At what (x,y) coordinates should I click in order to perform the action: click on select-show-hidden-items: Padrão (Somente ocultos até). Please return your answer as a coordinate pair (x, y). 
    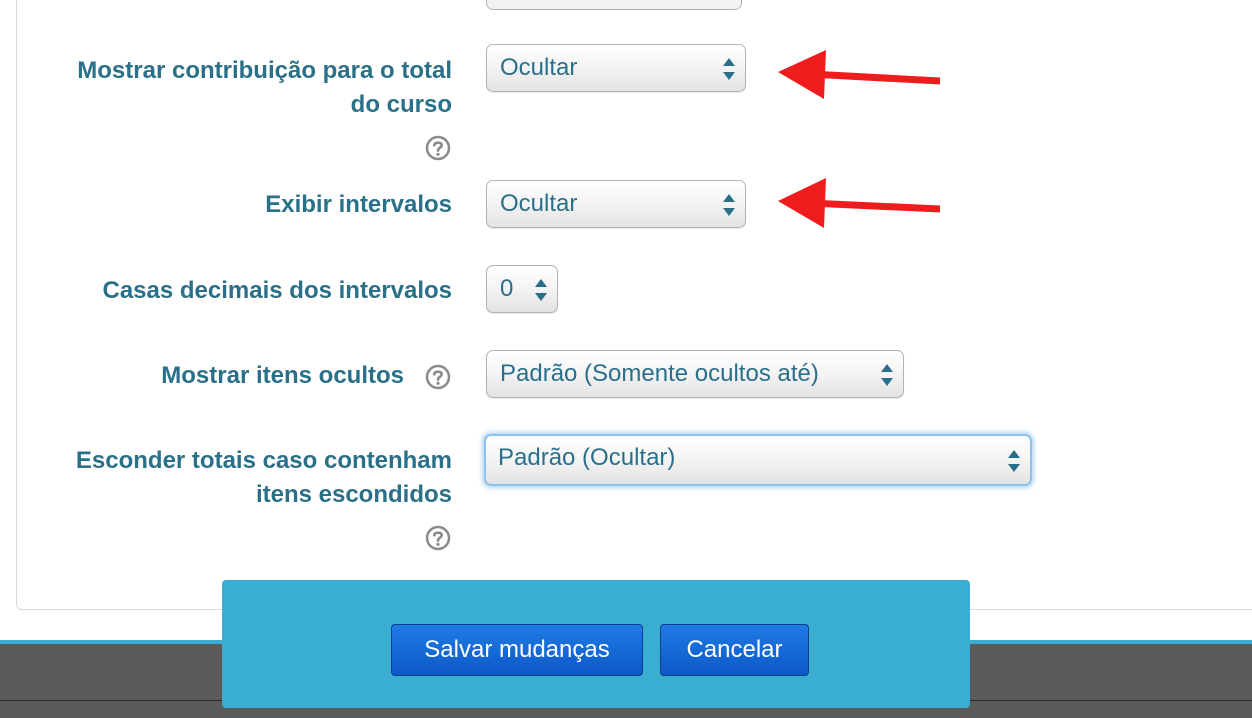
    Looking at the image, I should click on (695, 374).